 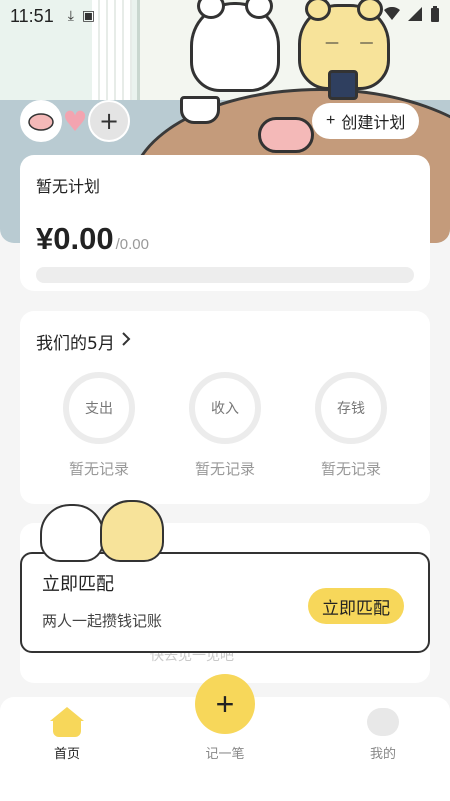 I want to click on bear-profile-icon, so click(x=383, y=722).